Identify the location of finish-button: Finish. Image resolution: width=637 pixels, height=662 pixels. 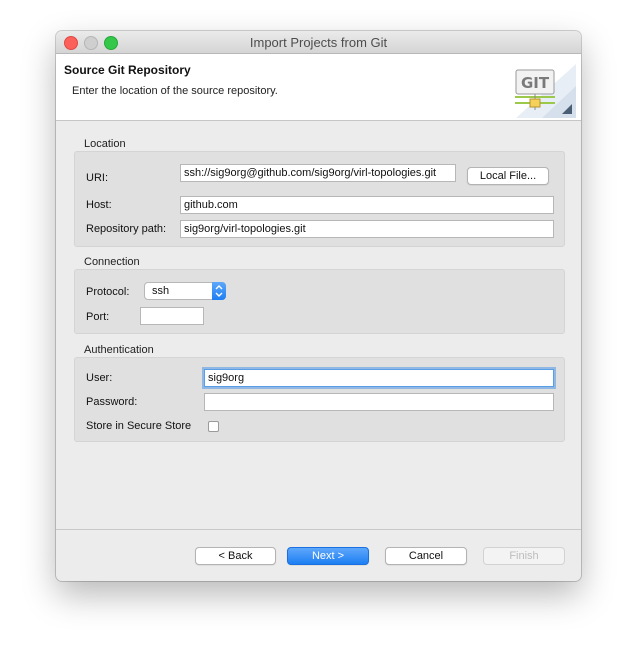
(524, 556).